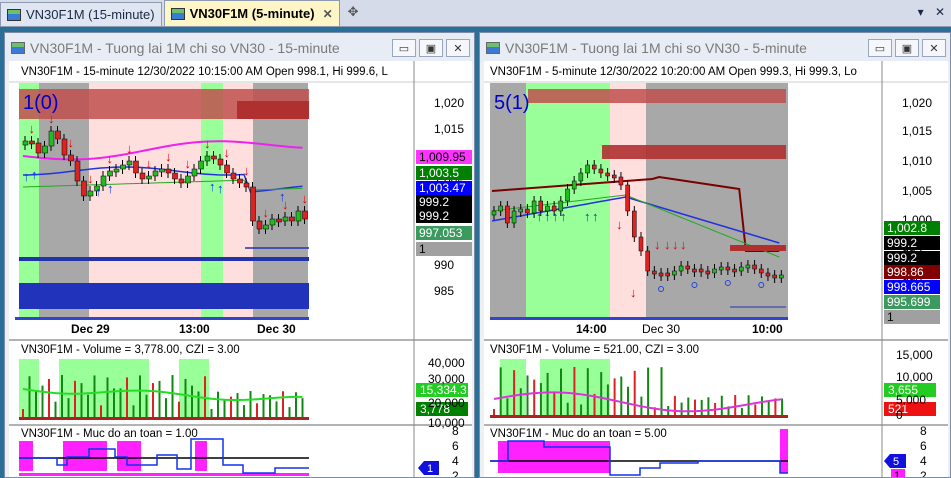  Describe the element at coordinates (164, 200) in the screenshot. I see `session-bands` at that location.